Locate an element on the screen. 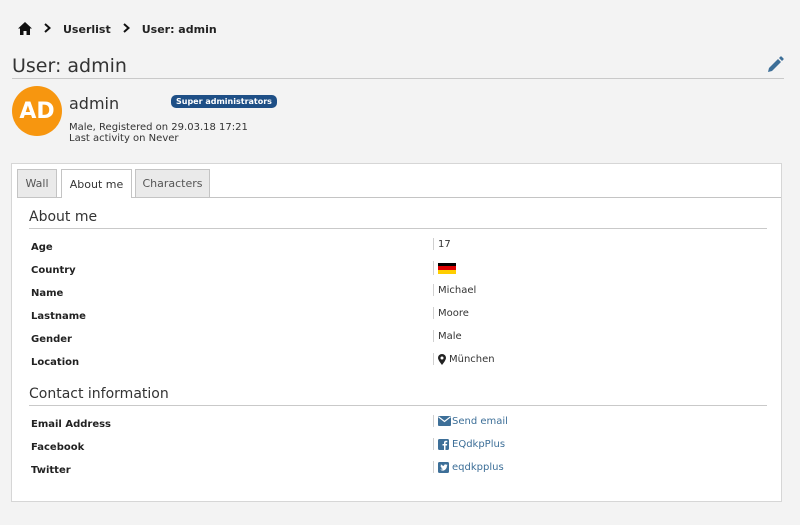 The height and width of the screenshot is (525, 800). twitter-link: eqdkpplus is located at coordinates (468, 467).